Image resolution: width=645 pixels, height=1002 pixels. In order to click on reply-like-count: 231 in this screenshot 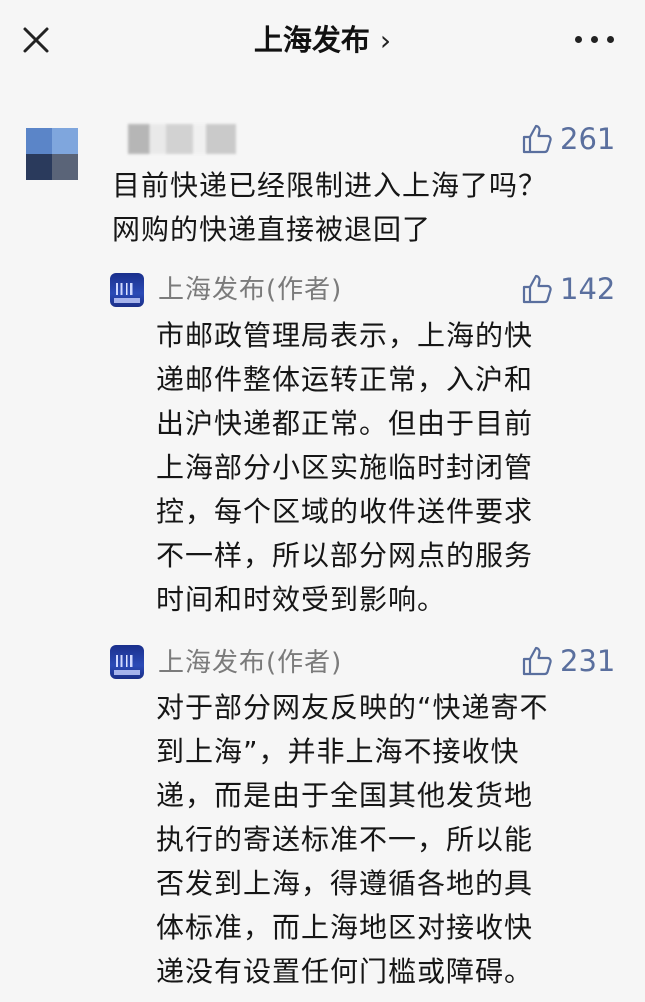, I will do `click(588, 661)`.